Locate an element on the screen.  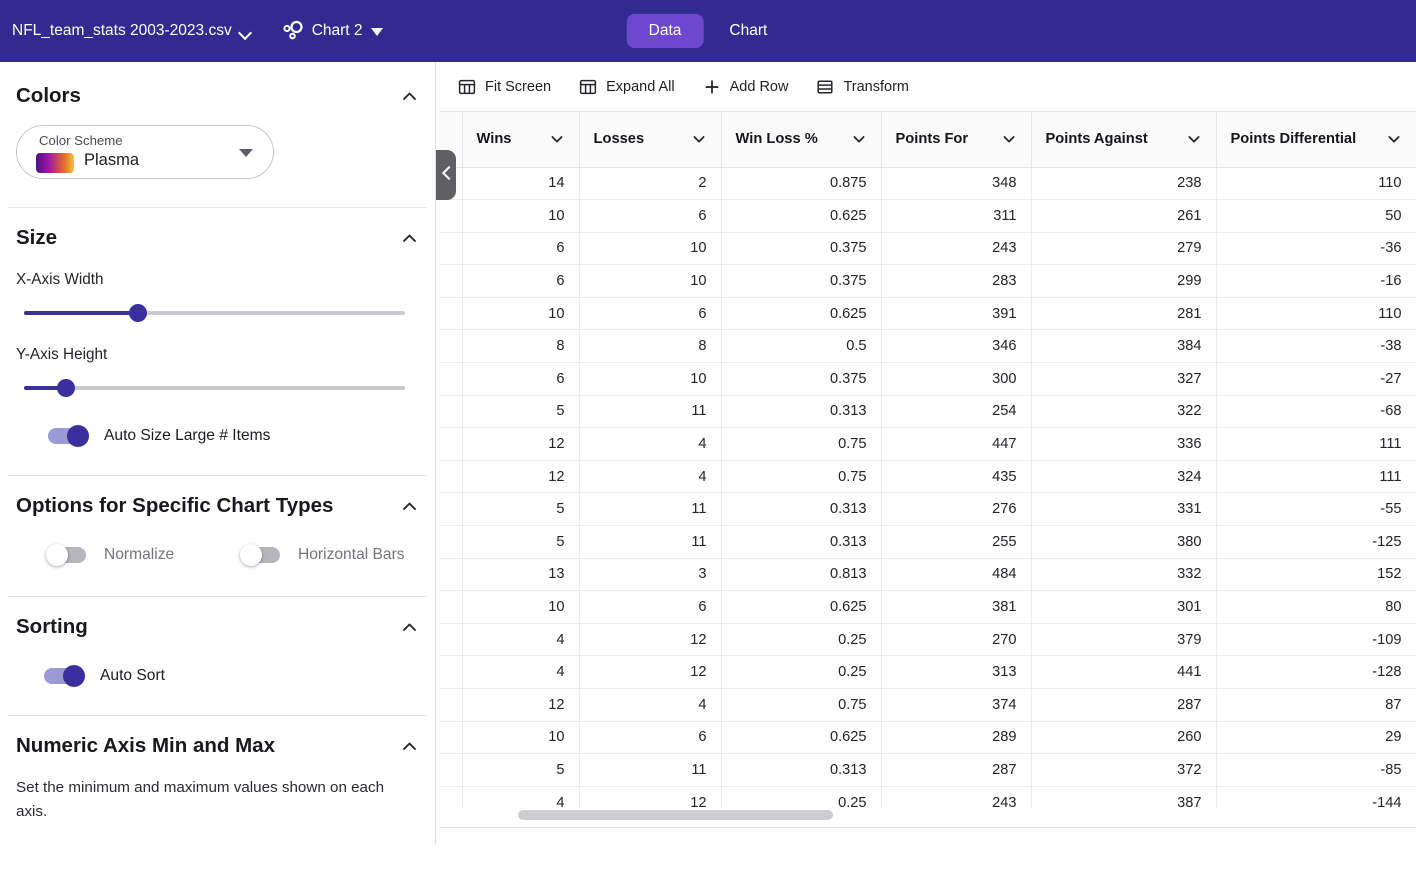
add-row-button: Add Row is located at coordinates (745, 87).